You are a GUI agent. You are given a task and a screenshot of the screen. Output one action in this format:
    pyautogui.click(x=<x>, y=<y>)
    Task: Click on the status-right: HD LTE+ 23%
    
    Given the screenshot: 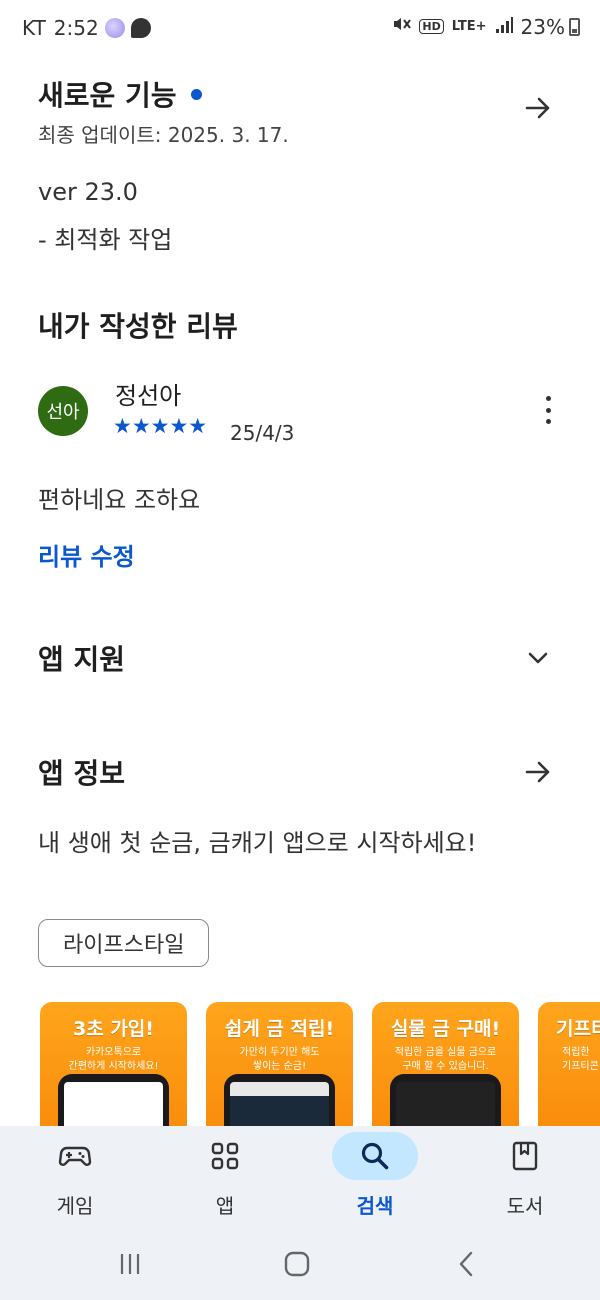 What is the action you would take?
    pyautogui.click(x=481, y=26)
    